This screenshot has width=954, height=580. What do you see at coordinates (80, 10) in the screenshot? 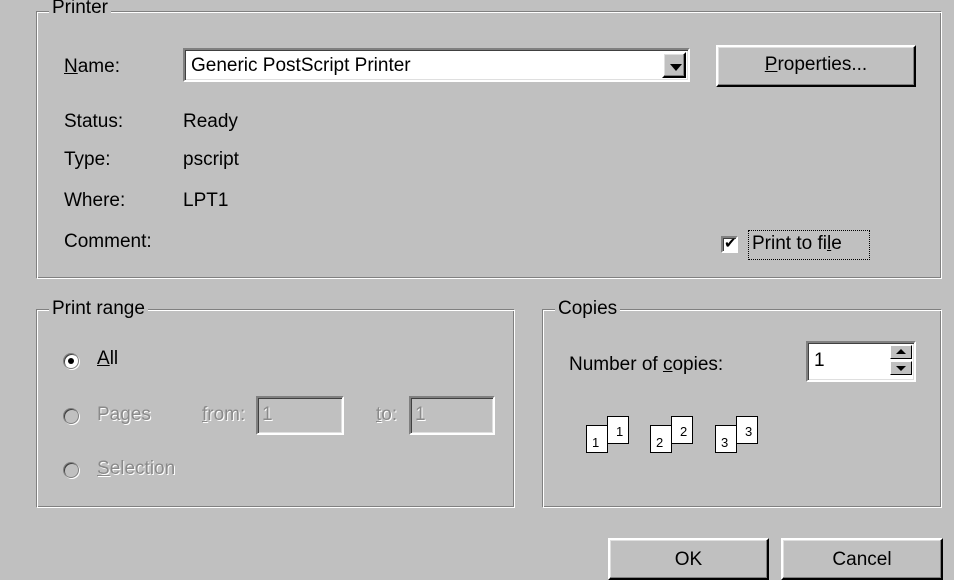
I see `printer-legend: Printer` at bounding box center [80, 10].